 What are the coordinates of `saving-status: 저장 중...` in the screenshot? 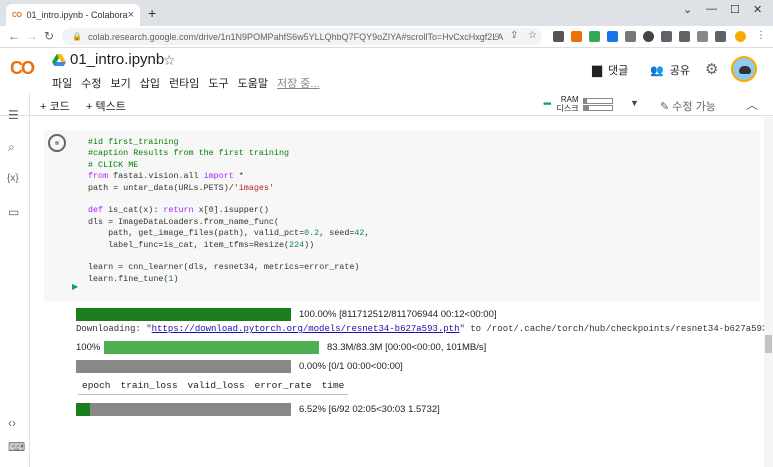 It's located at (298, 83).